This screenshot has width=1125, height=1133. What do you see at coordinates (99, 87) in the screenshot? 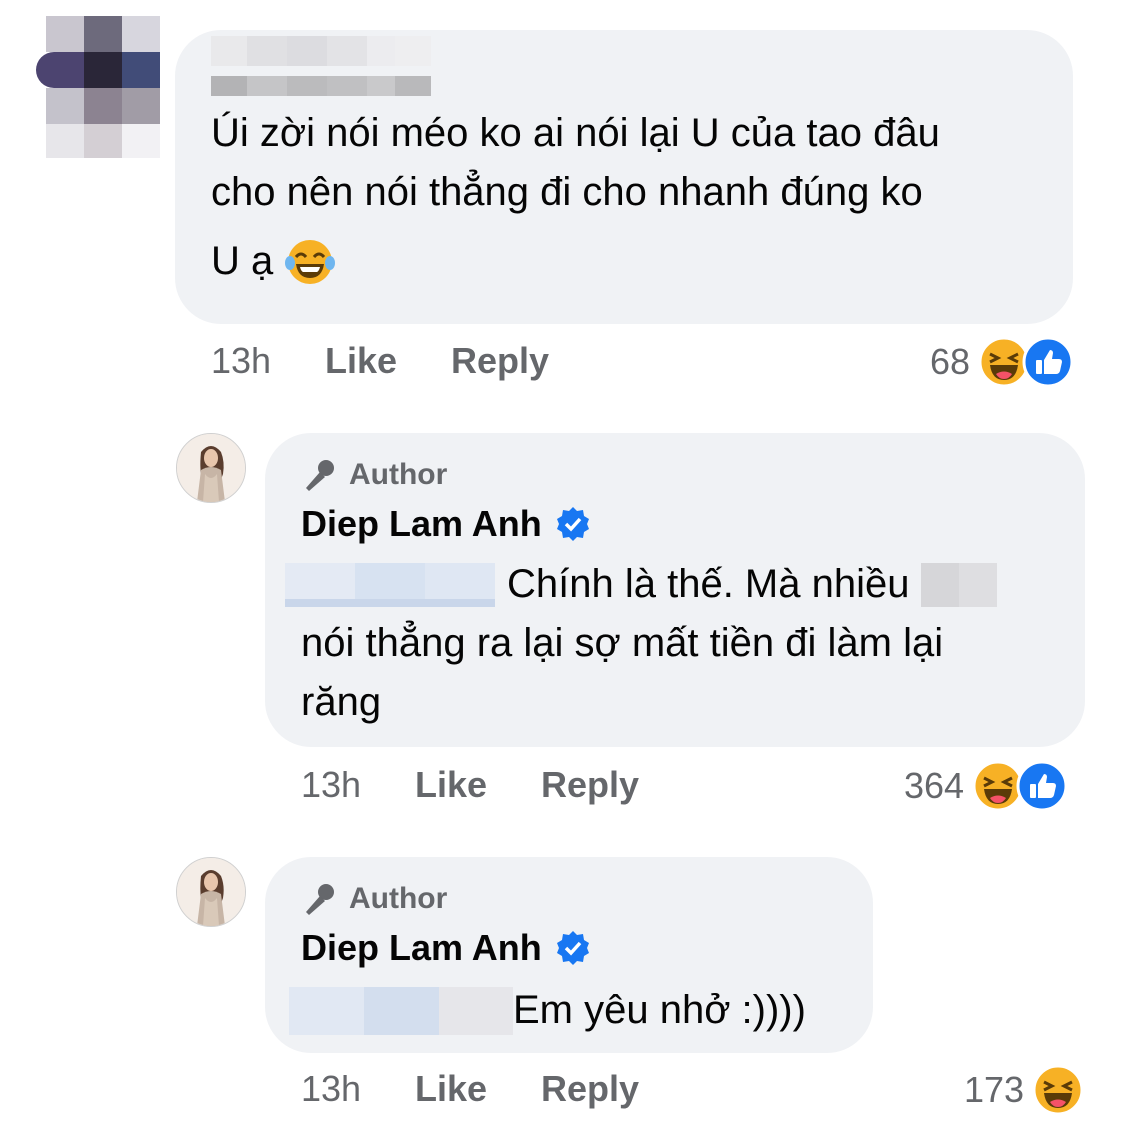
I see `commenter-avatar-blurred` at bounding box center [99, 87].